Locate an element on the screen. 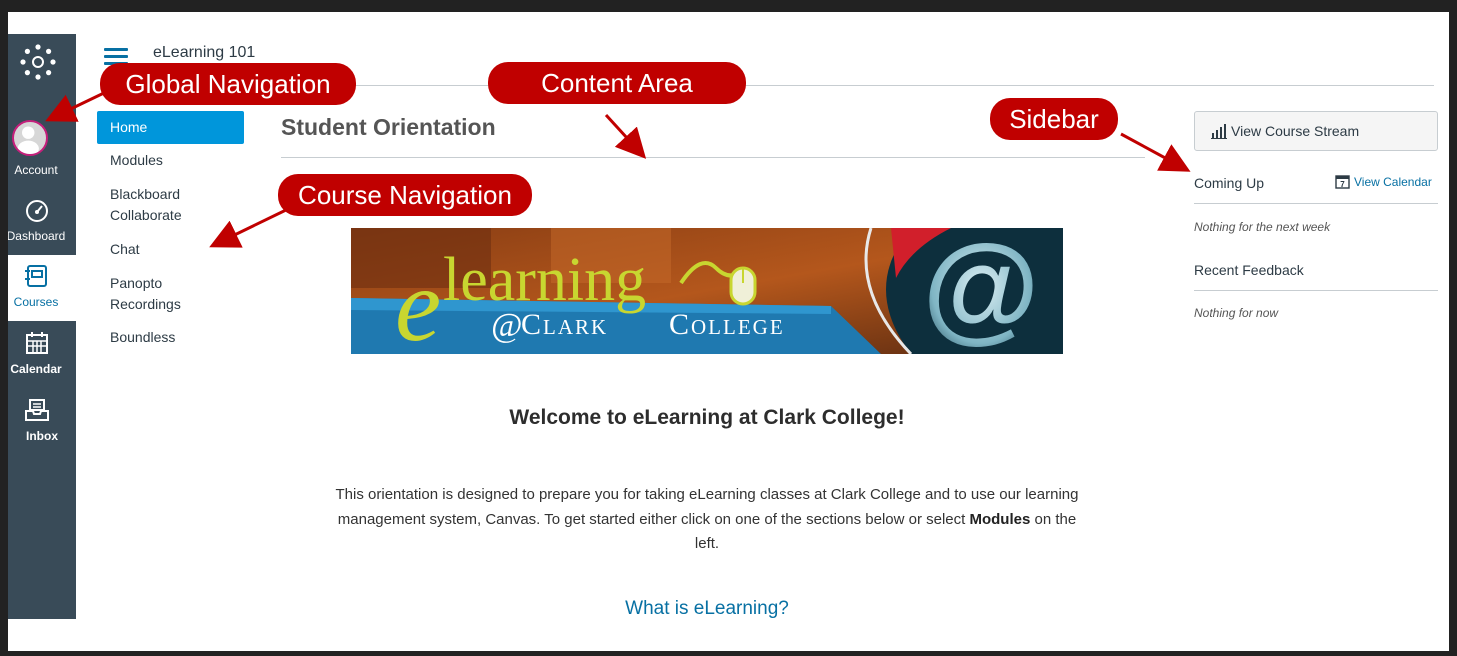  calendar-day-number: 7 is located at coordinates (1342, 184).